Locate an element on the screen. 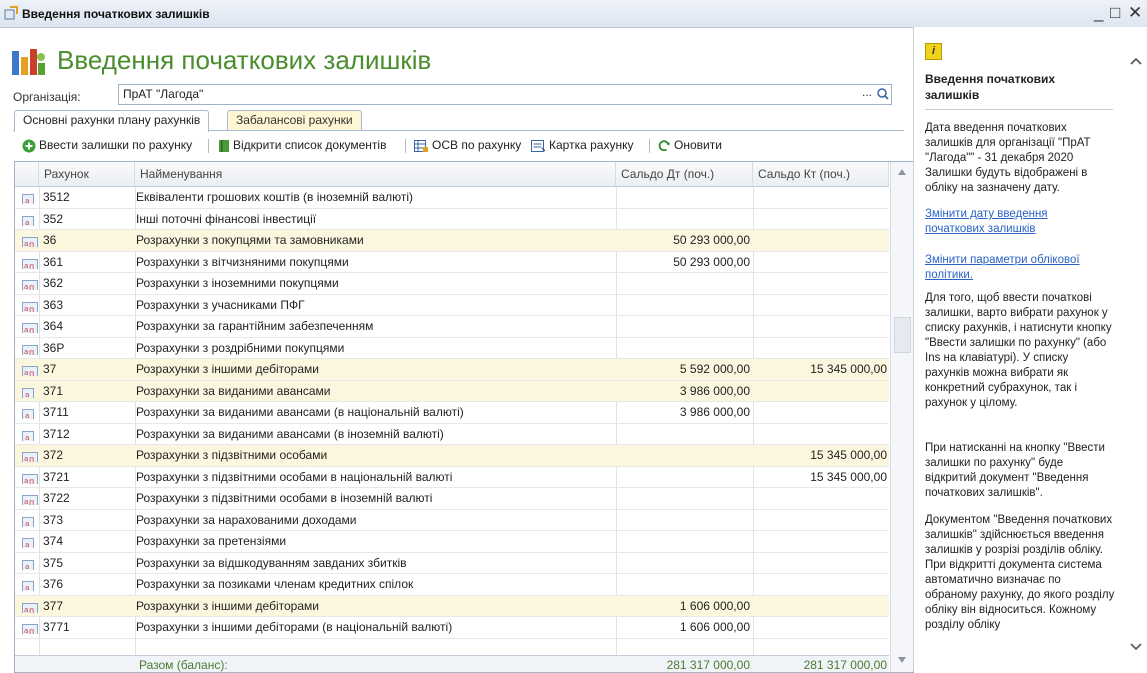 The width and height of the screenshot is (1147, 673). maximize-button: □ is located at coordinates (1115, 13).